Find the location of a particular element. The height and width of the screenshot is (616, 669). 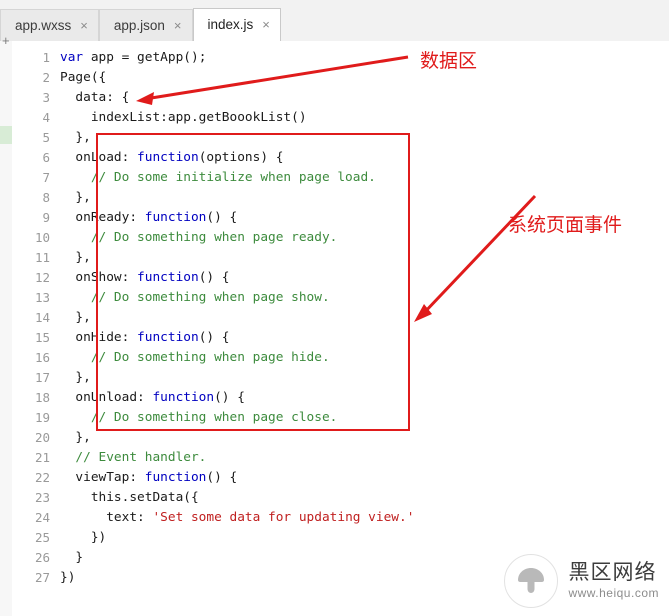

line-number: 1 is located at coordinates (46, 57).